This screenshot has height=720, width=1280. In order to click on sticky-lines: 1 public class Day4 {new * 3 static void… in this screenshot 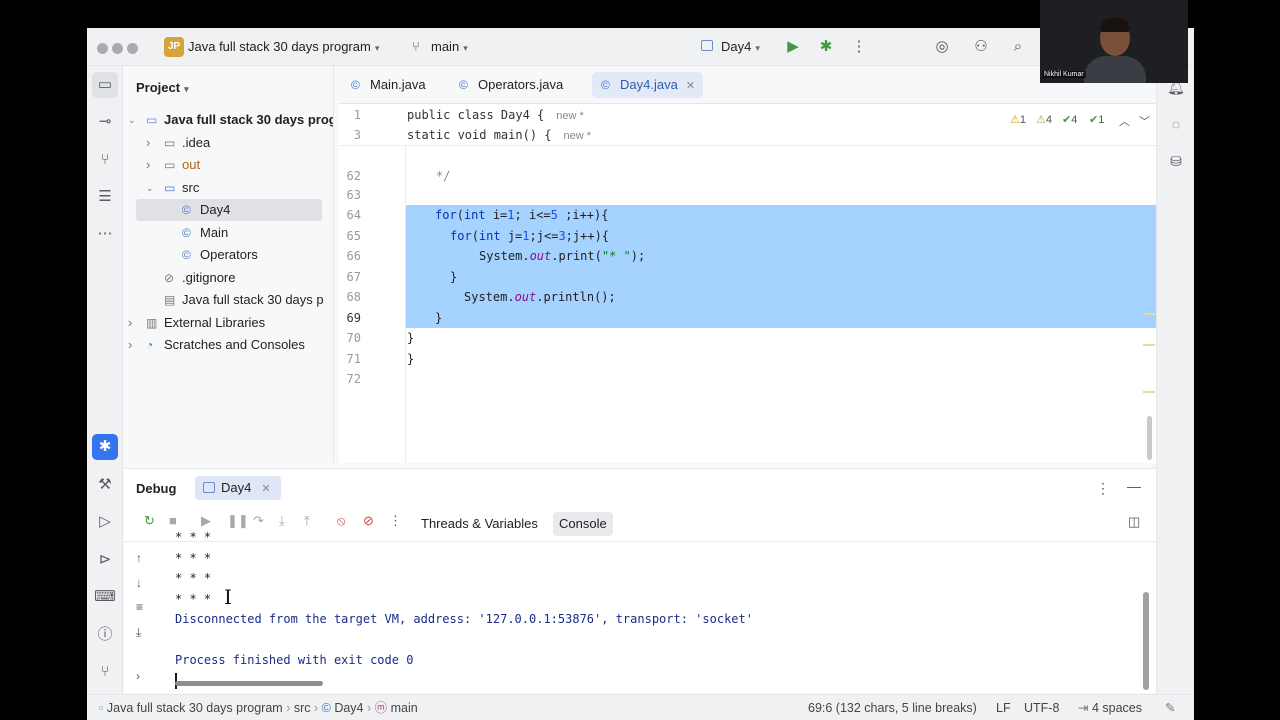, I will do `click(747, 125)`.